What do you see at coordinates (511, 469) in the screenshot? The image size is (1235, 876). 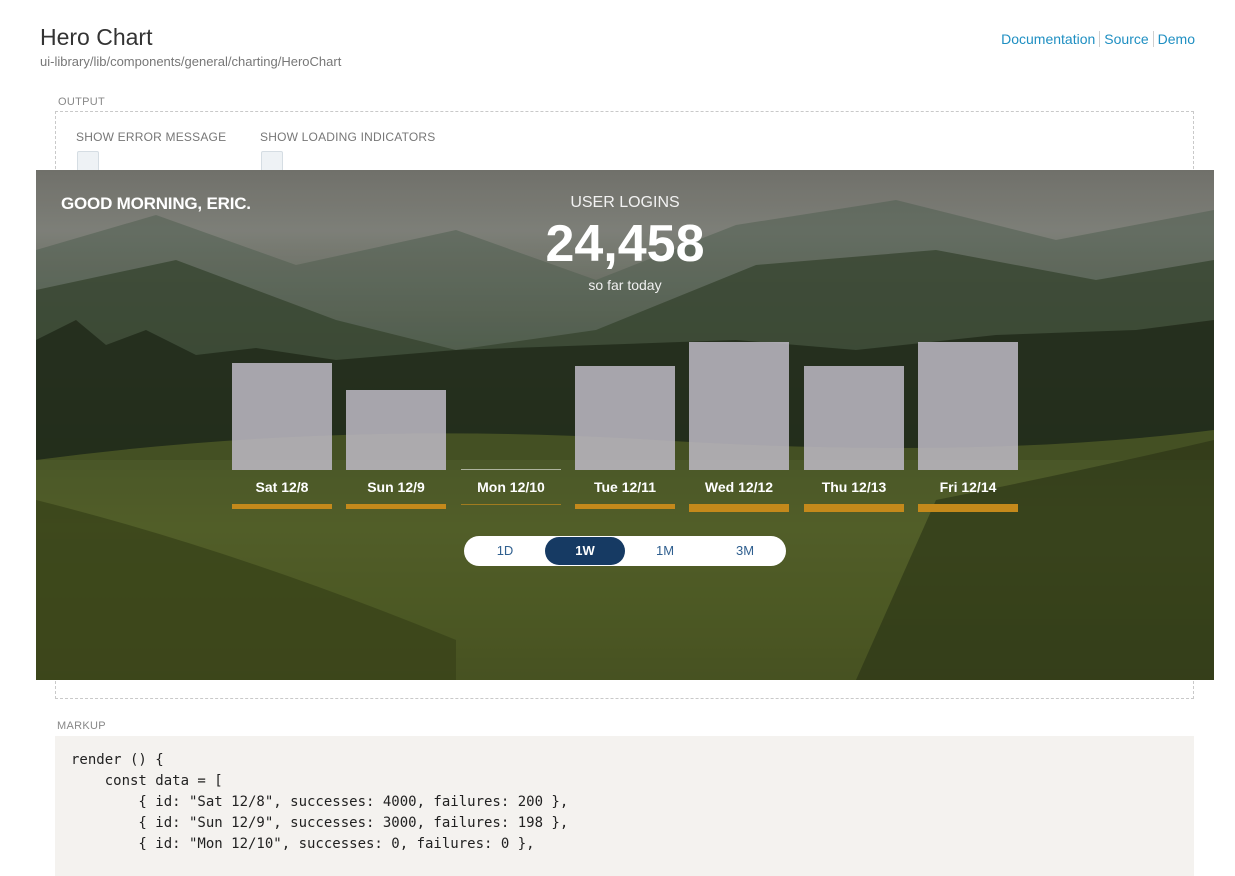 I see `empty-bar-baseline` at bounding box center [511, 469].